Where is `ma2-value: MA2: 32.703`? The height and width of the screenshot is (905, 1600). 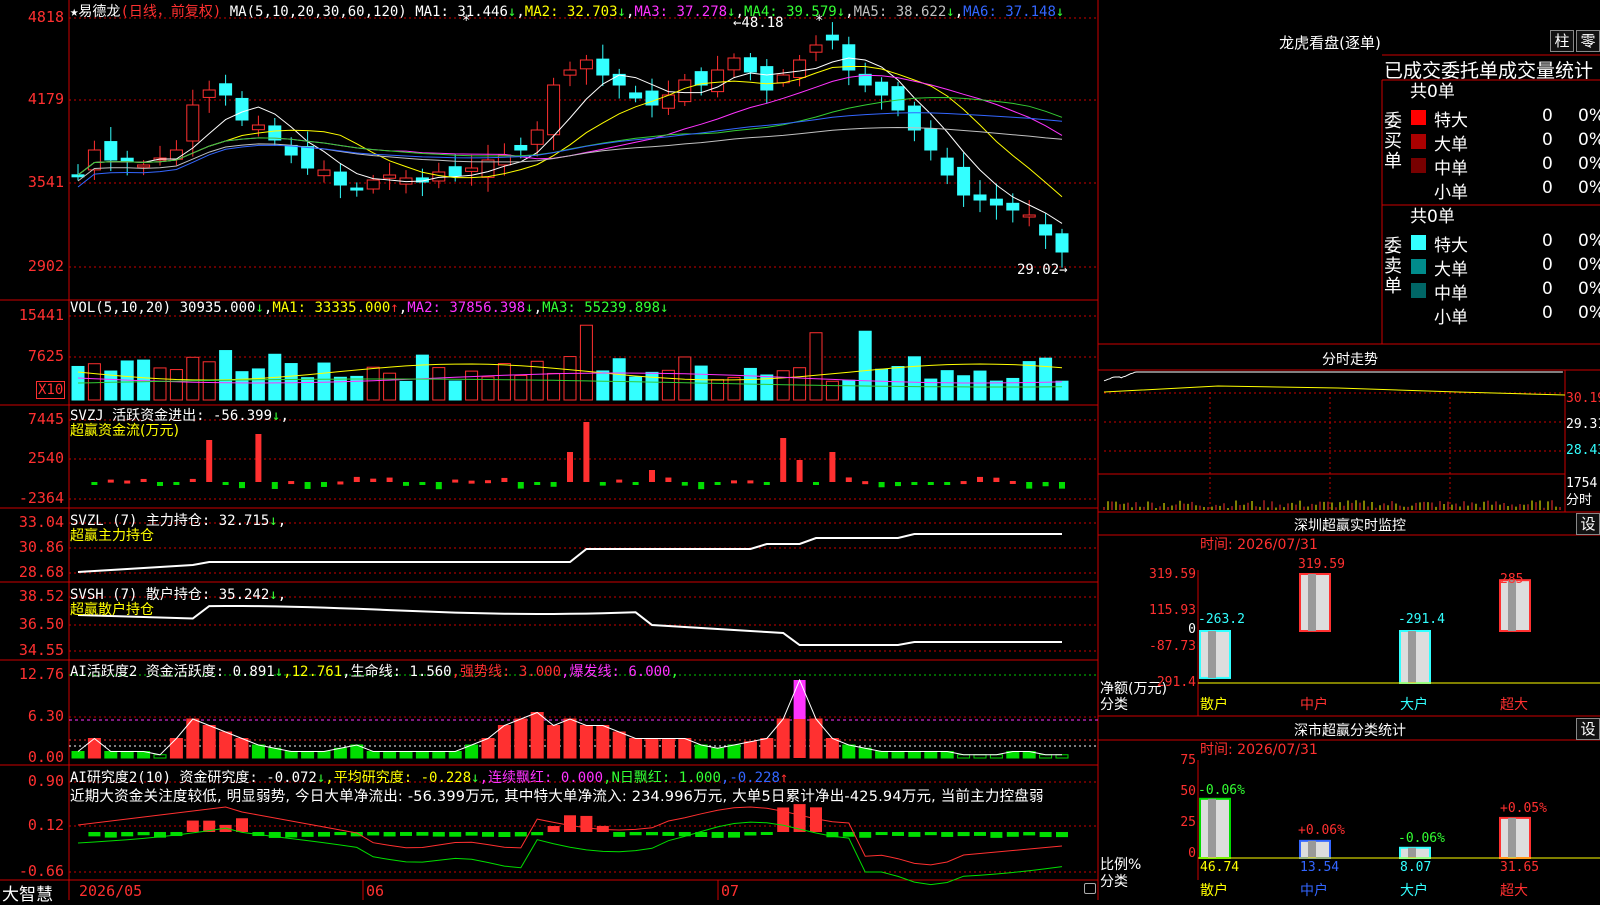
ma2-value: MA2: 32.703 is located at coordinates (571, 12).